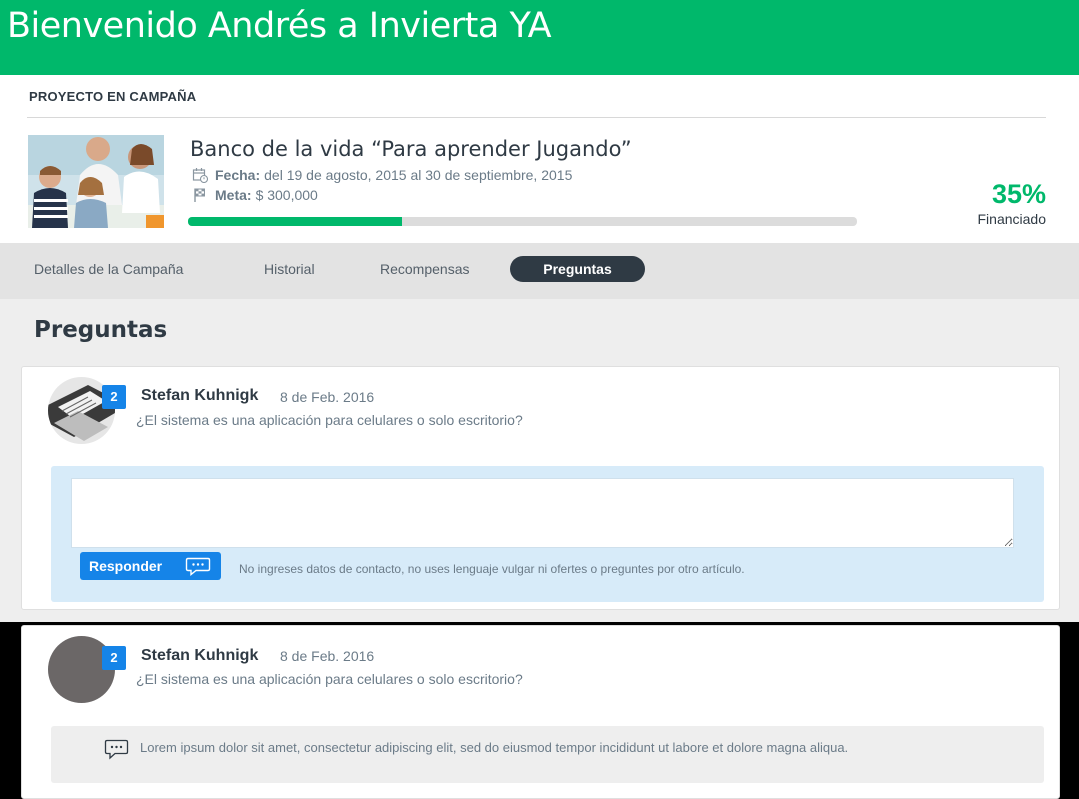 The height and width of the screenshot is (799, 1079). What do you see at coordinates (108, 269) in the screenshot?
I see `tab-detalles: Detalles de la Campaña` at bounding box center [108, 269].